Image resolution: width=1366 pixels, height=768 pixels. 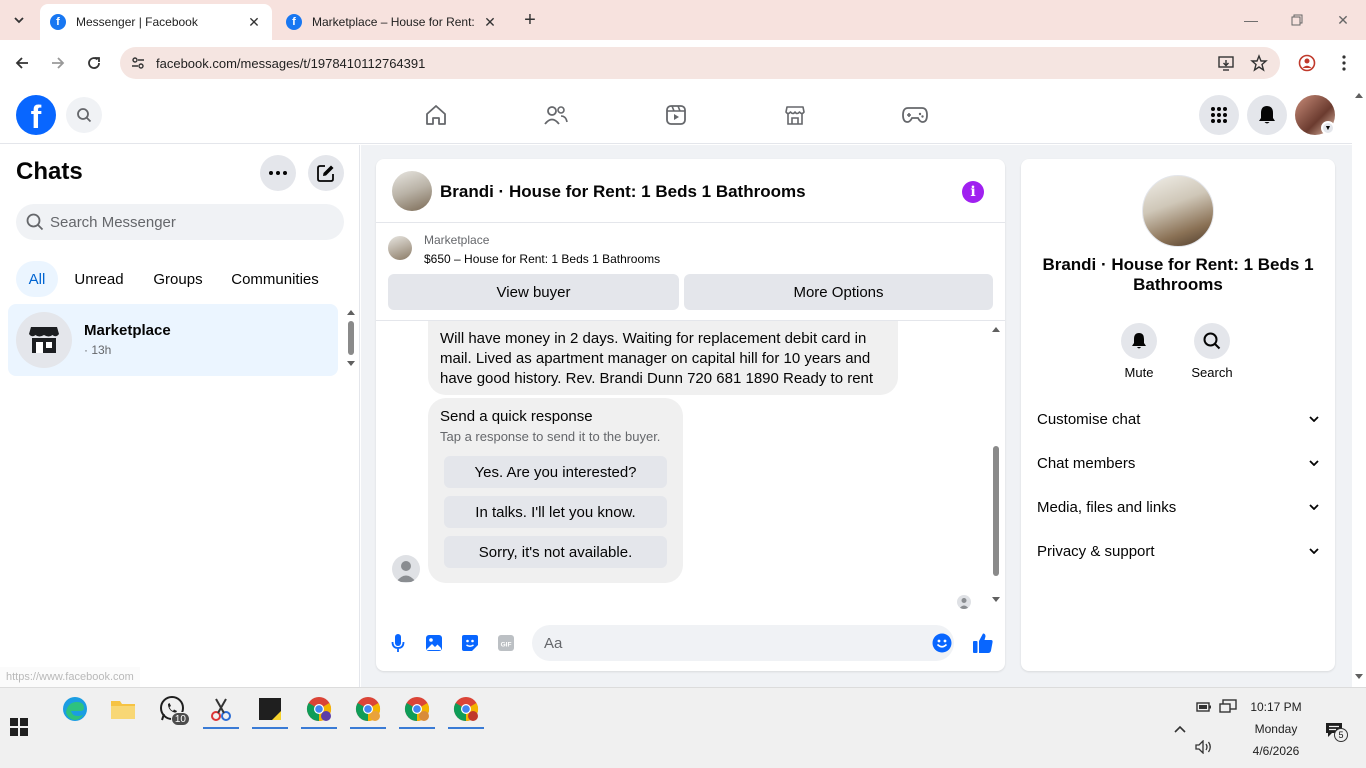 I want to click on back-arrow-icon, so click(x=22, y=63).